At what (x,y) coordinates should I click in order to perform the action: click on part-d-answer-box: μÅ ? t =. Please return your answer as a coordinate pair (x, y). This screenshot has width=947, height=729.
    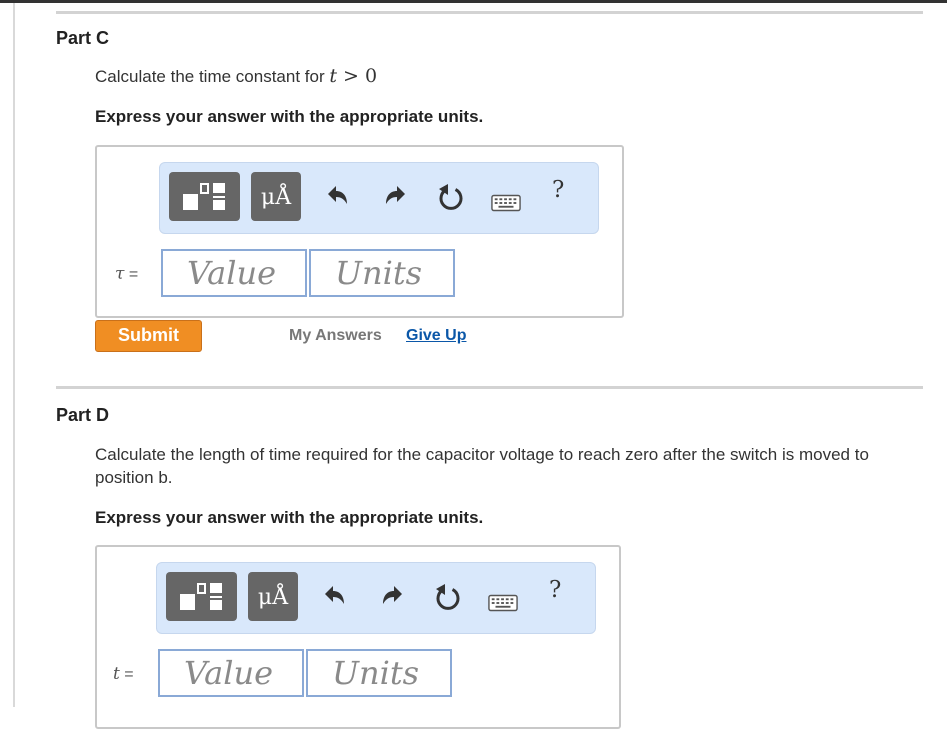
    Looking at the image, I should click on (358, 637).